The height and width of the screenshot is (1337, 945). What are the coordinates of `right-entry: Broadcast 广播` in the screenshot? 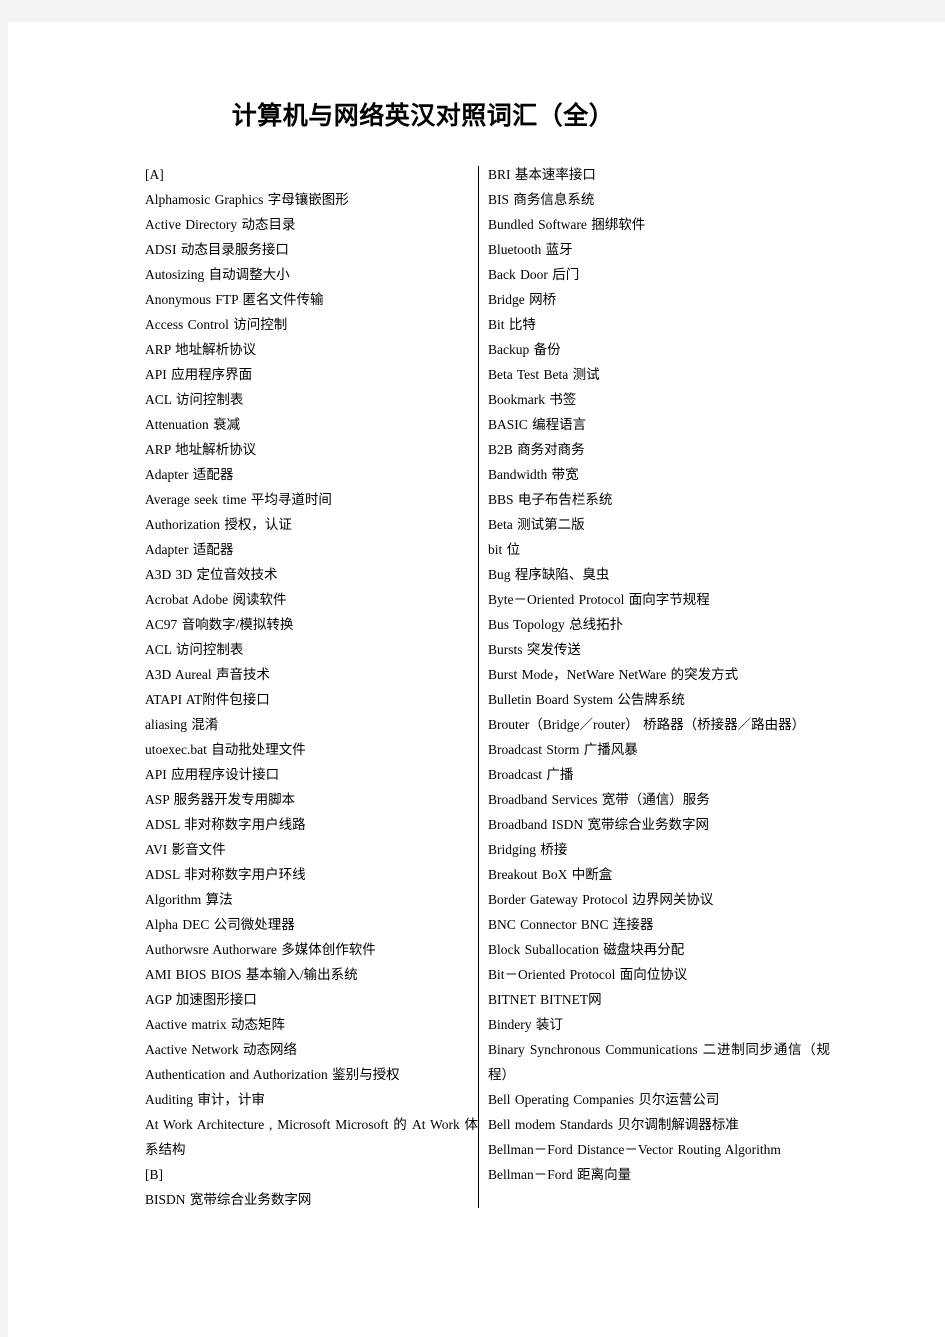 It's located at (531, 774).